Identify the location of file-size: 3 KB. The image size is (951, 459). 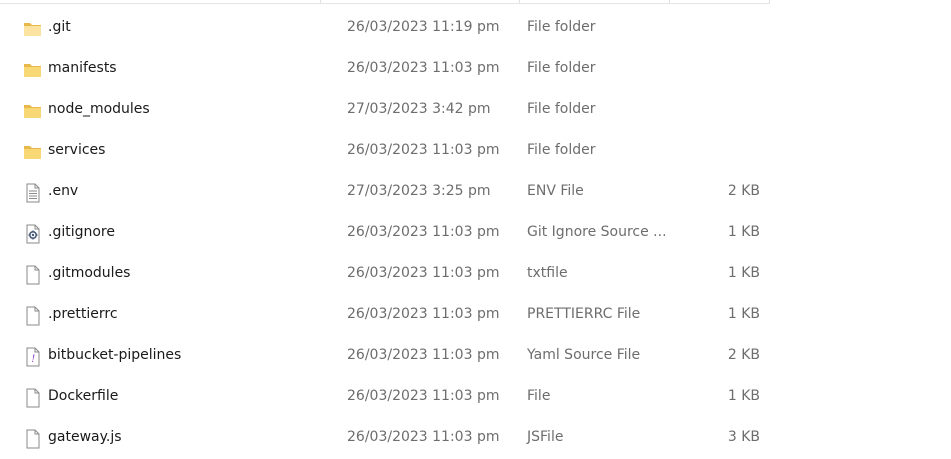
(743, 437).